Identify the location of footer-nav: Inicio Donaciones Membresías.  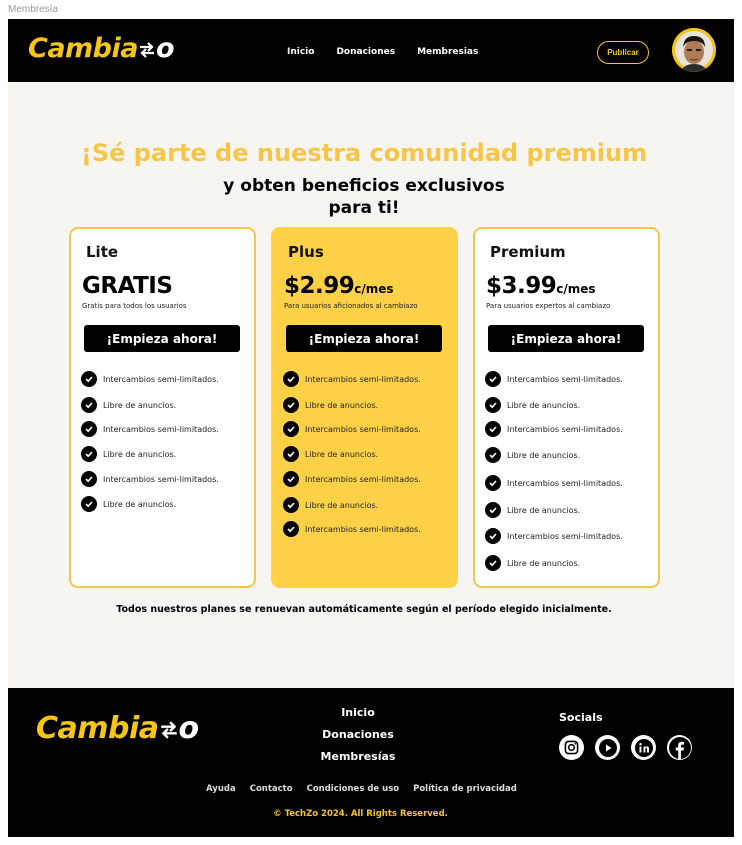
(358, 739).